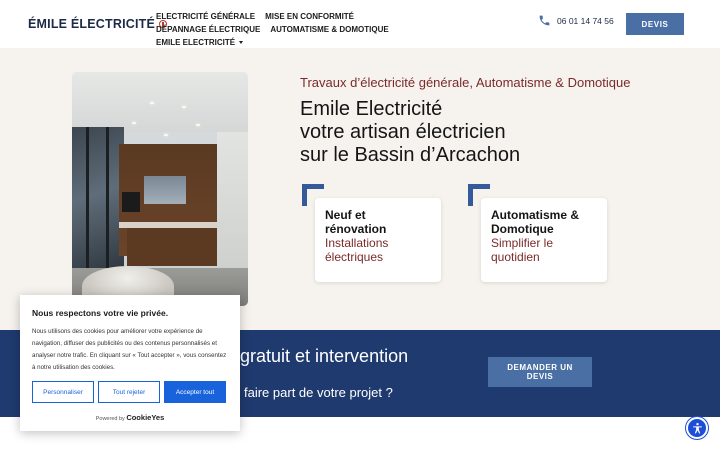 This screenshot has height=450, width=720. What do you see at coordinates (110, 419) in the screenshot?
I see `powered-by-text: Powered by` at bounding box center [110, 419].